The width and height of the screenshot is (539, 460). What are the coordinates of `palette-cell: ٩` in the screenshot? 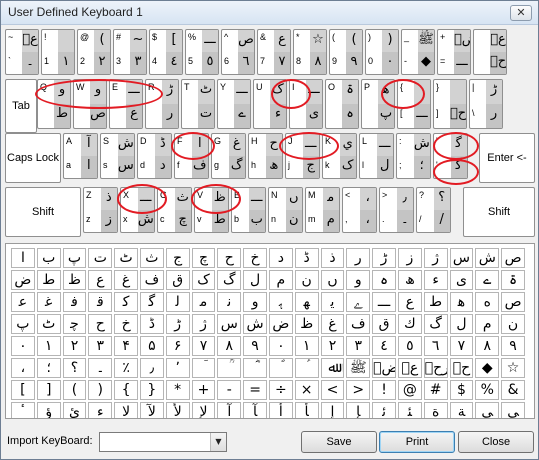 It's located at (513, 346).